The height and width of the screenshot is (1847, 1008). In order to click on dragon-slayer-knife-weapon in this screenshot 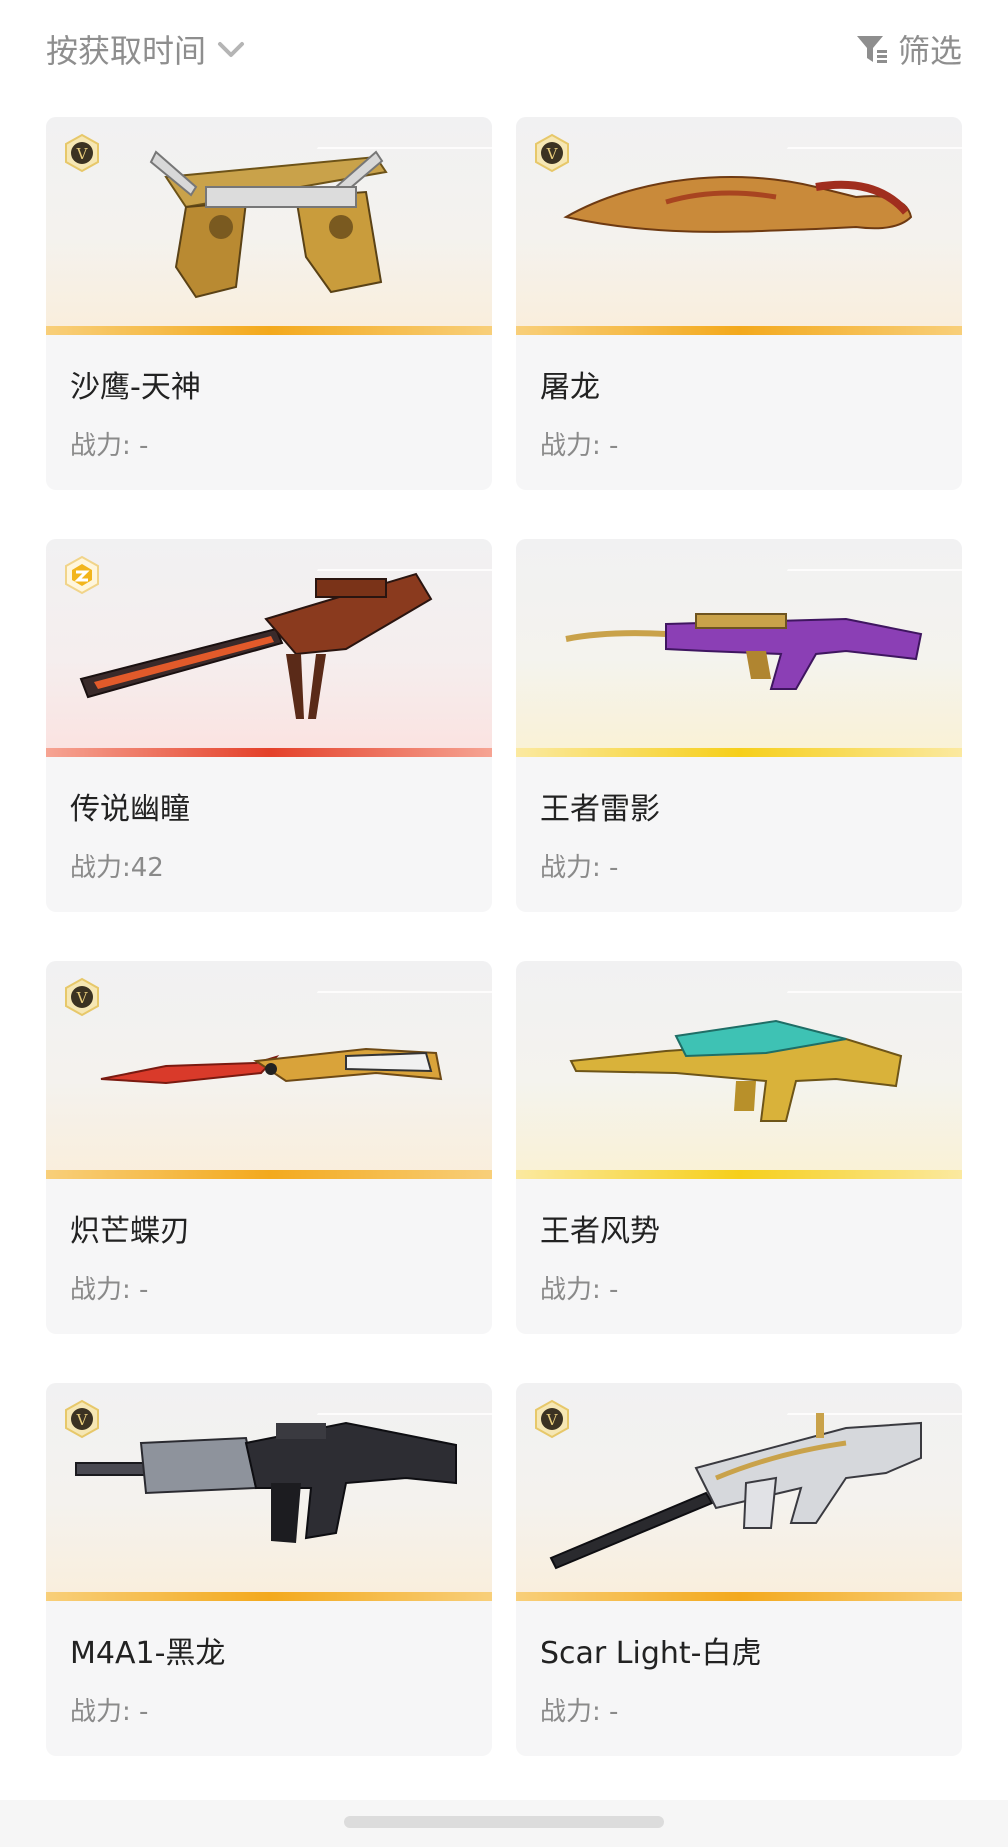, I will do `click(738, 204)`.